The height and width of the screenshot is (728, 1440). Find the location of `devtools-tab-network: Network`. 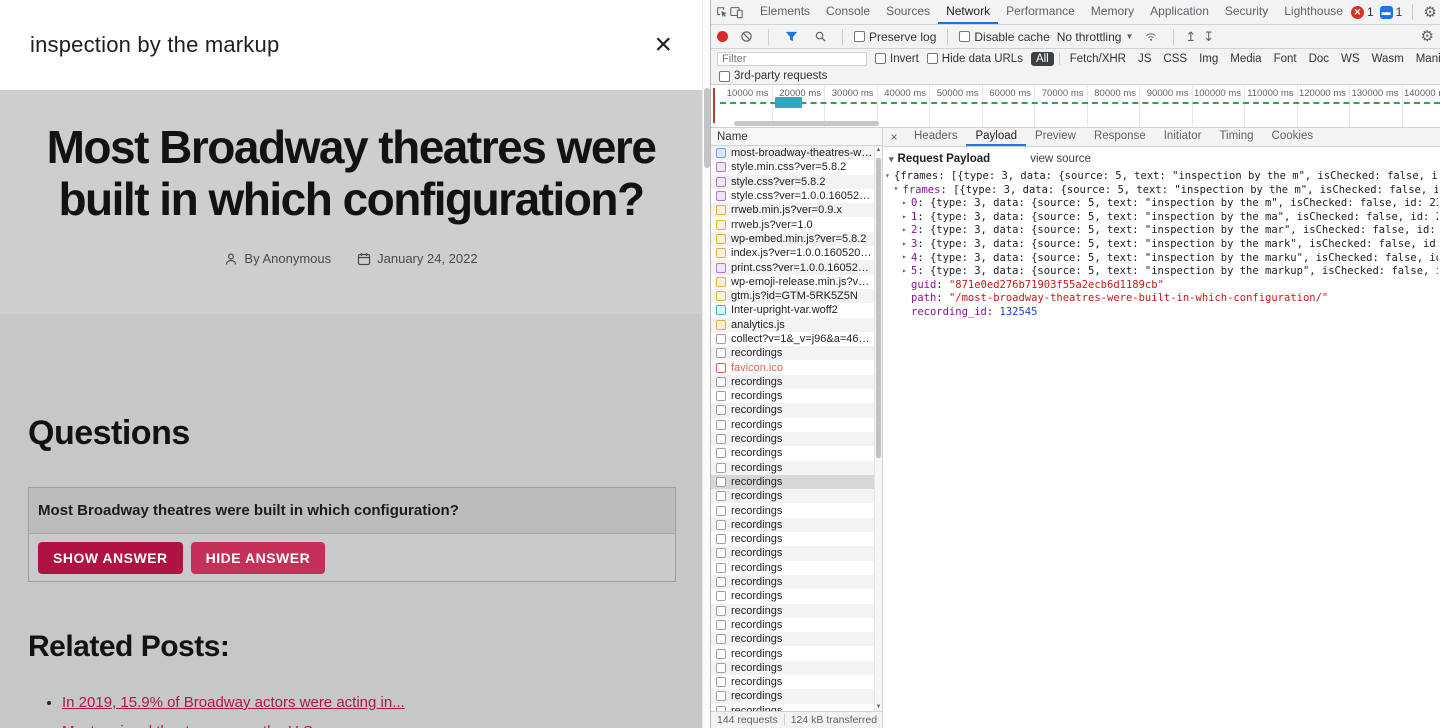

devtools-tab-network: Network is located at coordinates (968, 12).